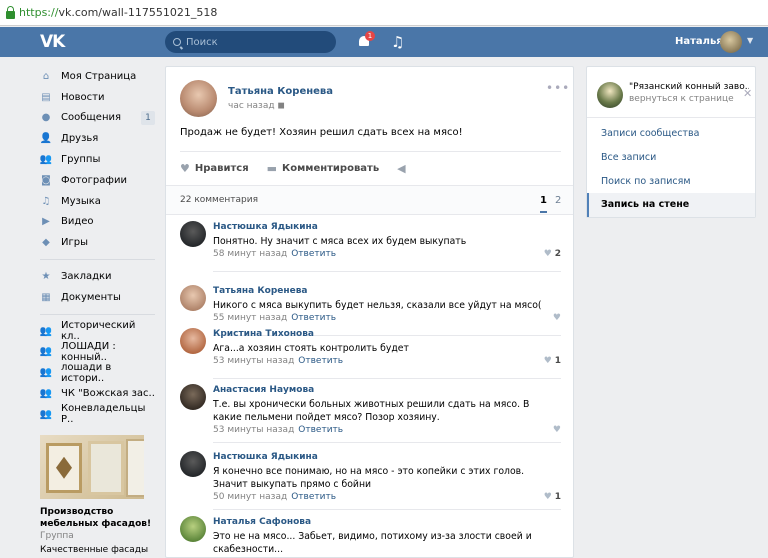  What do you see at coordinates (250, 497) in the screenshot?
I see `comment-time: 50 минут назад` at bounding box center [250, 497].